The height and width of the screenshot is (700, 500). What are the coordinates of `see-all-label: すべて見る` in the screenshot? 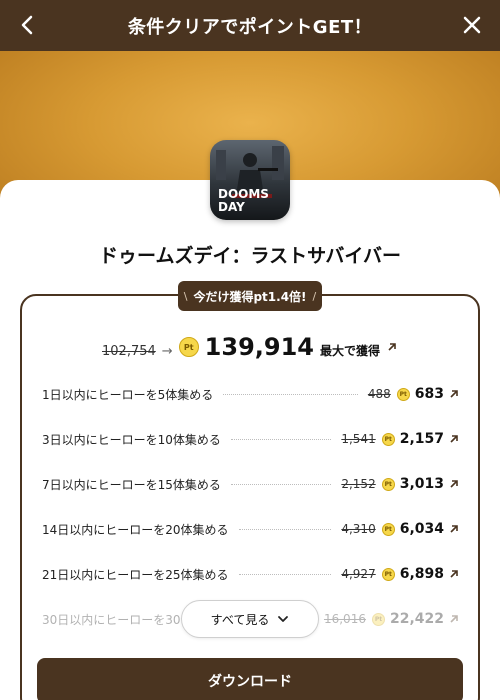 It's located at (240, 619).